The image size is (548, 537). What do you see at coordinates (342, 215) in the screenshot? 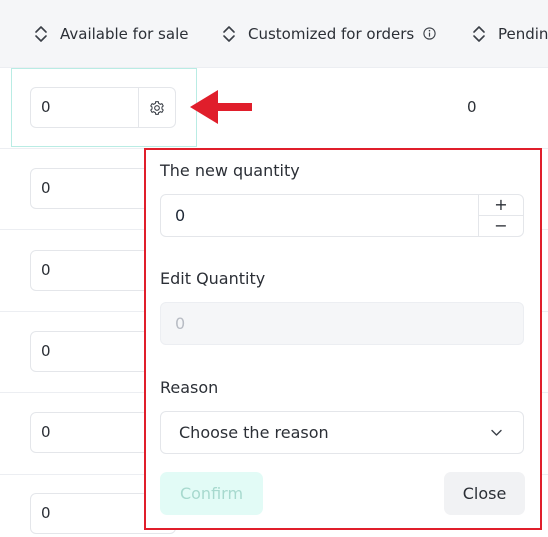
I see `new-quantity-input: 0 + −` at bounding box center [342, 215].